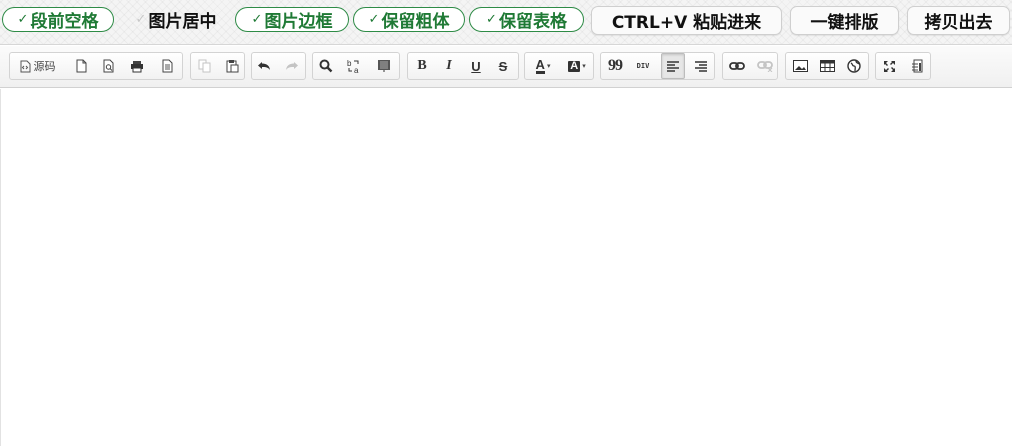  Describe the element at coordinates (574, 65) in the screenshot. I see `background-color-icon: A` at that location.